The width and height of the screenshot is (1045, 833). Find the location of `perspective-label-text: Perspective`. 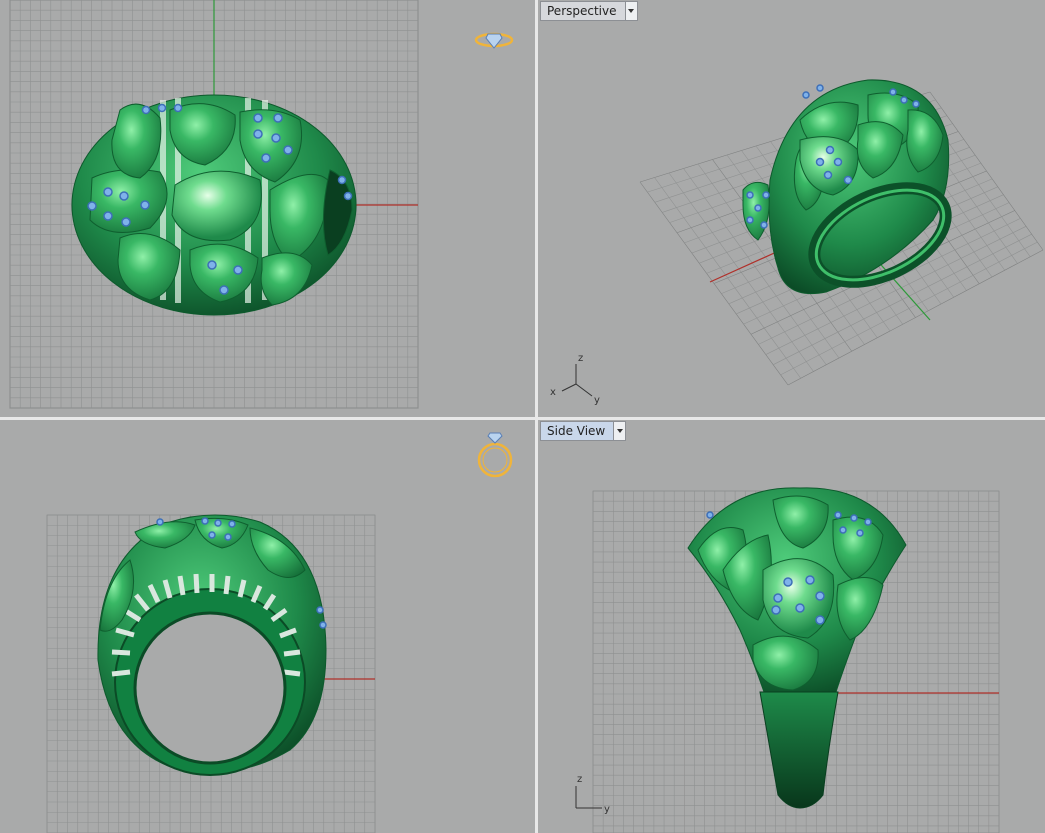

perspective-label-text: Perspective is located at coordinates (582, 11).